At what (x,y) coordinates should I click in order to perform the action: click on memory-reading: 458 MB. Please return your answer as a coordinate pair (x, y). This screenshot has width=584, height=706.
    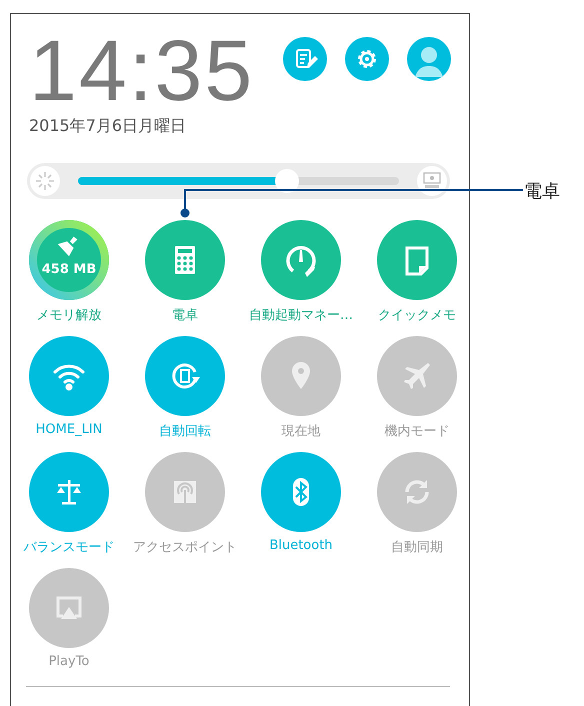
    Looking at the image, I should click on (69, 269).